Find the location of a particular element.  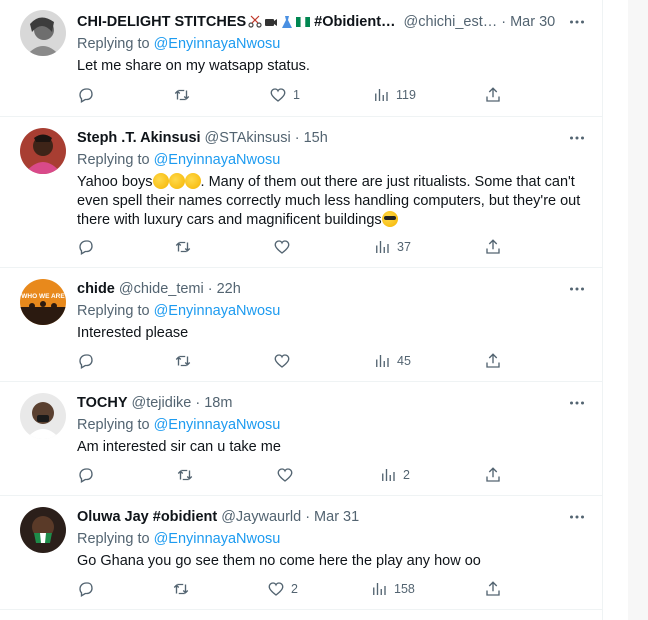

timestamp: 18m is located at coordinates (218, 403).